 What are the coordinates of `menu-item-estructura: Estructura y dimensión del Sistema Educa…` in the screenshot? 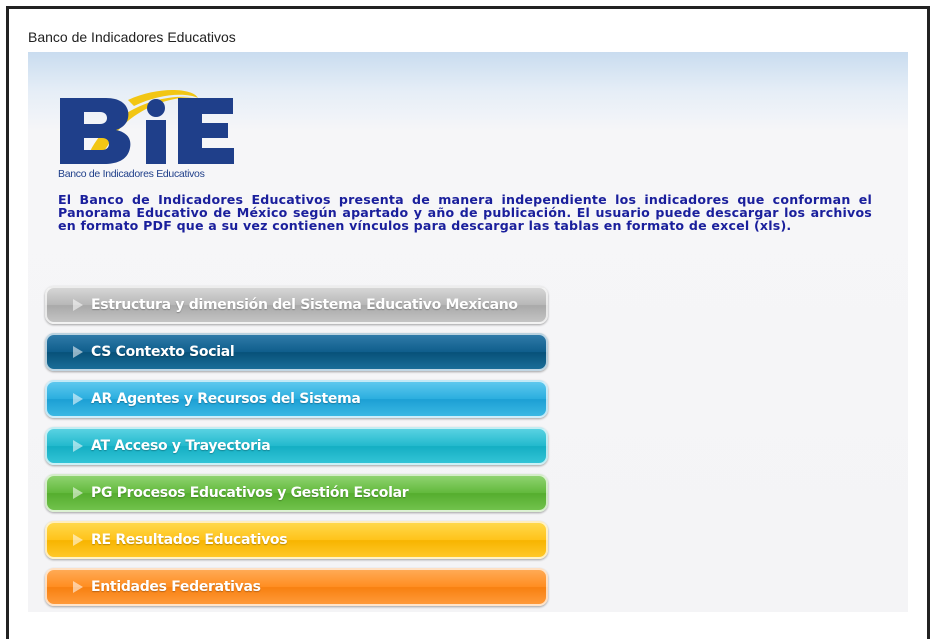 It's located at (296, 305).